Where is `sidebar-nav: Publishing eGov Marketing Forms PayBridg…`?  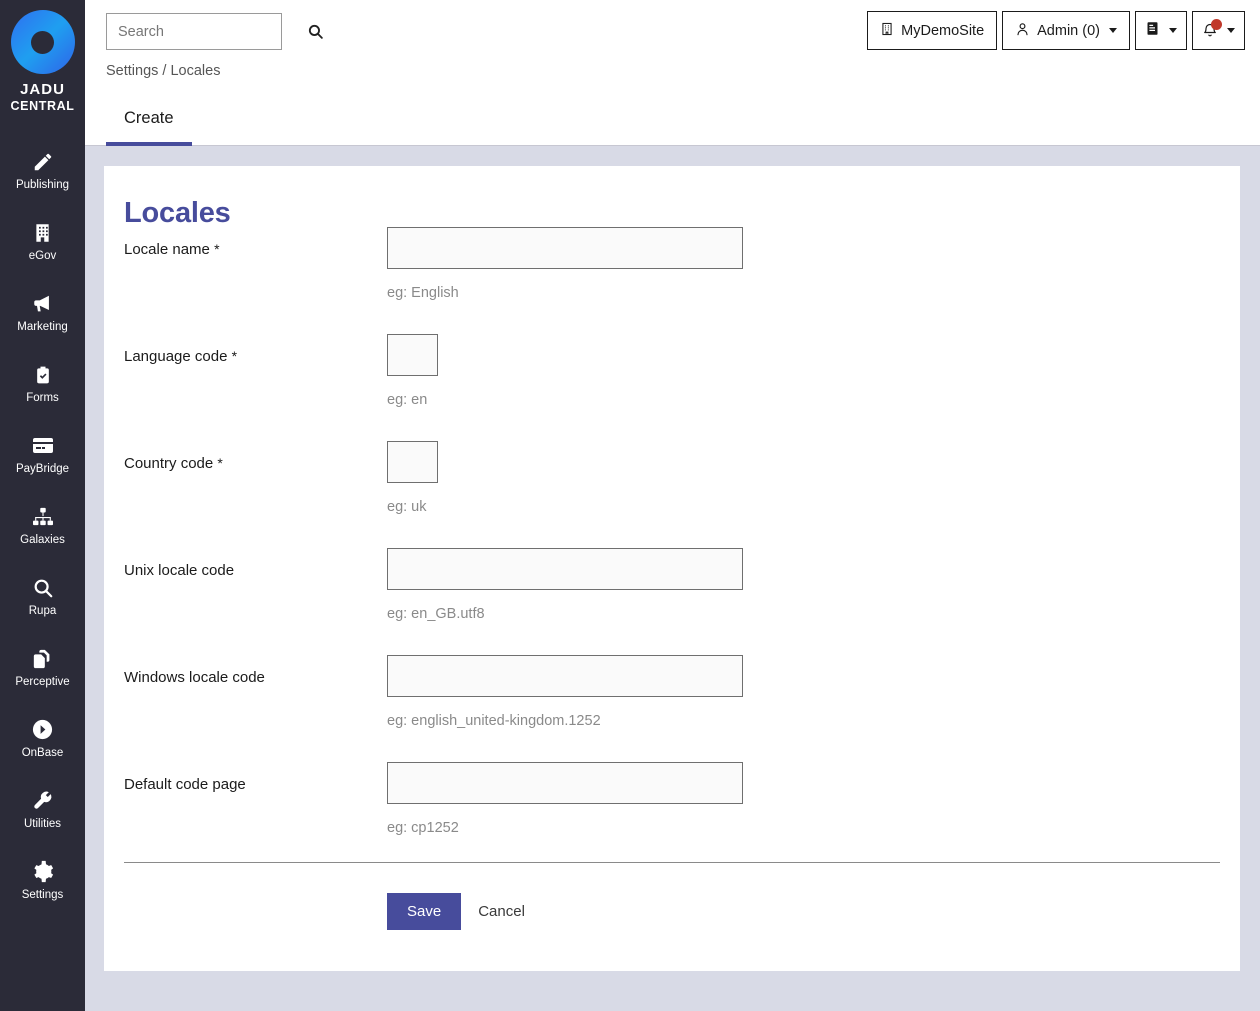
sidebar-nav: Publishing eGov Marketing Forms PayBridg… is located at coordinates (42, 525).